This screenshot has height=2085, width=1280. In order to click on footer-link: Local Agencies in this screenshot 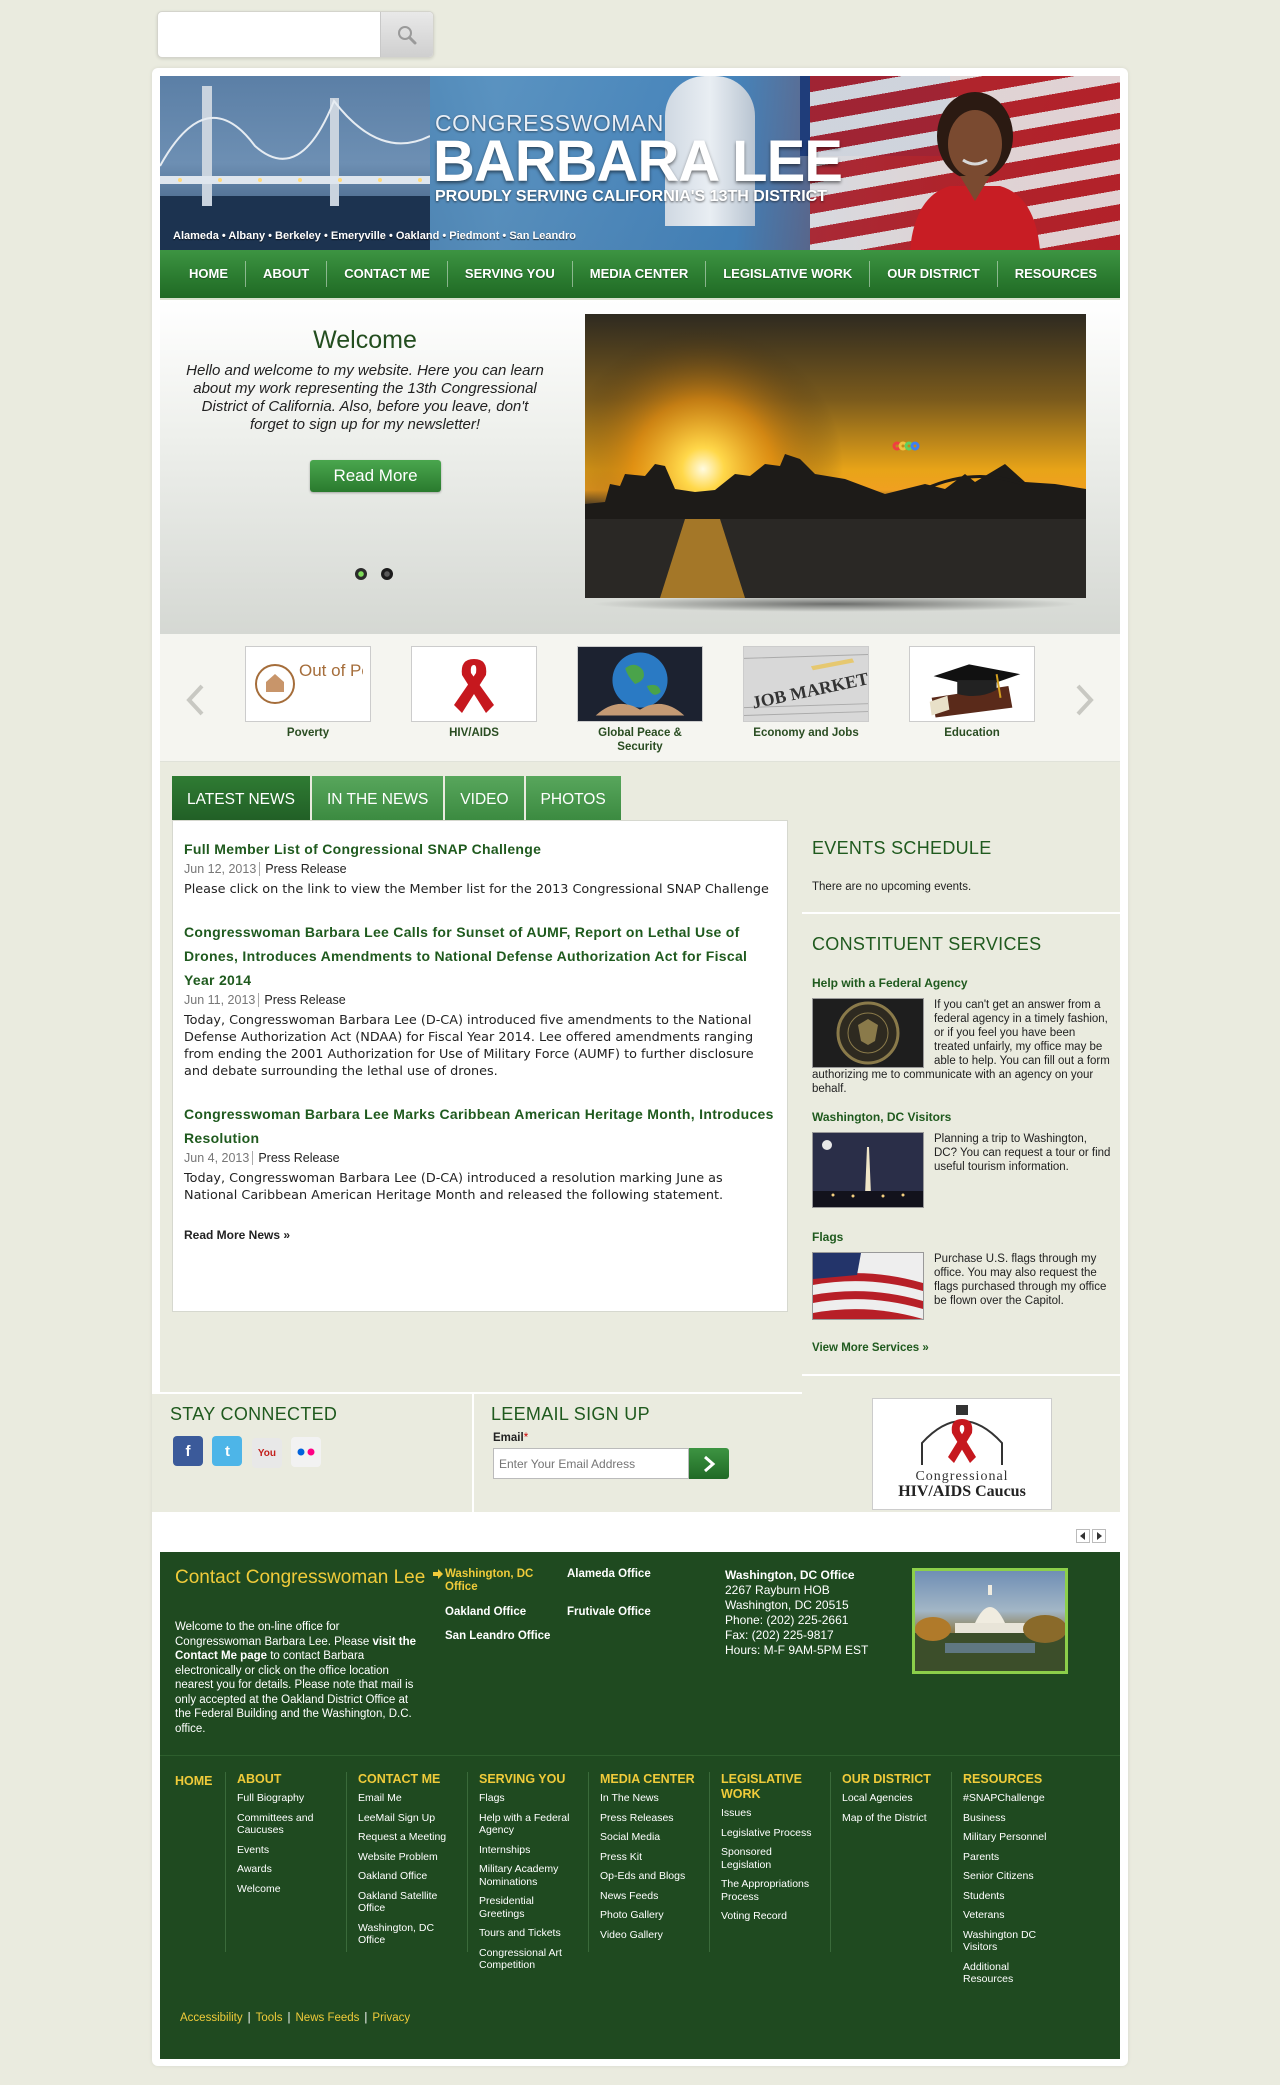, I will do `click(891, 1798)`.